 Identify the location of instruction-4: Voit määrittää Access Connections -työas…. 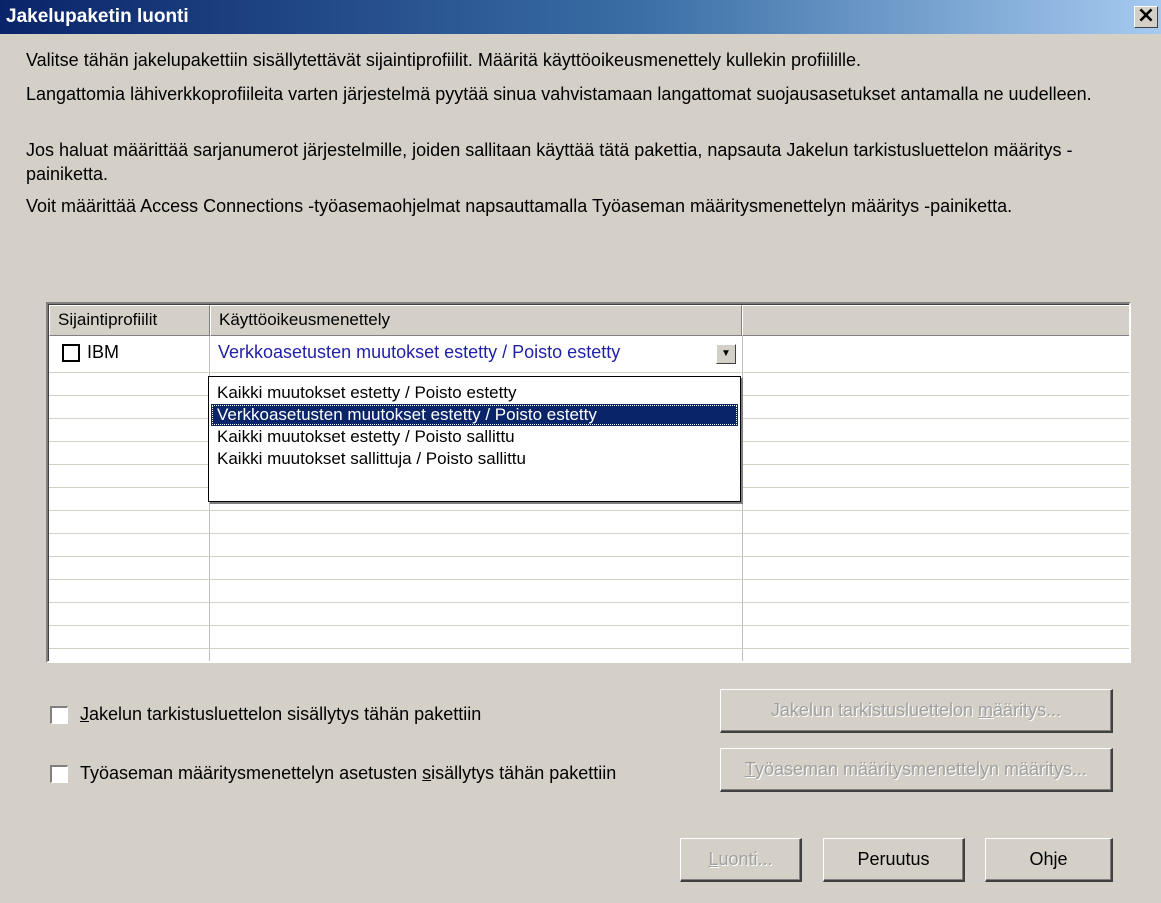
(519, 206).